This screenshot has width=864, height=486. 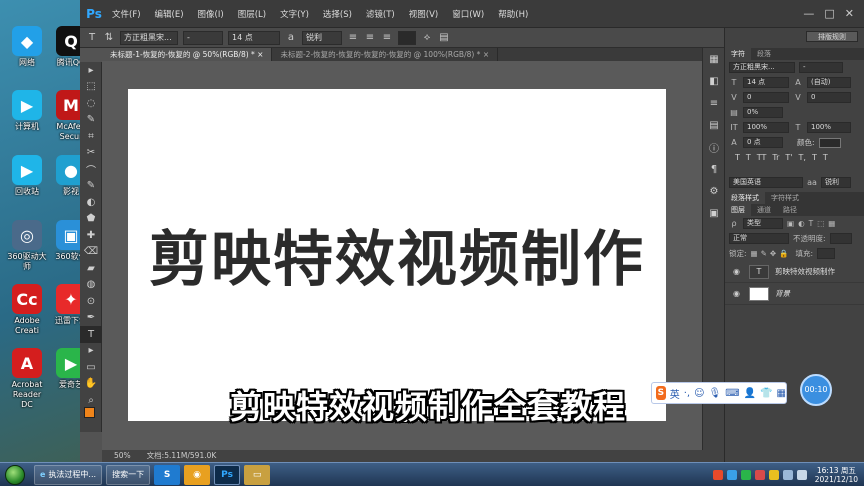 I want to click on canvas-text-layer: 剪映特效视频制作, so click(x=397, y=254).